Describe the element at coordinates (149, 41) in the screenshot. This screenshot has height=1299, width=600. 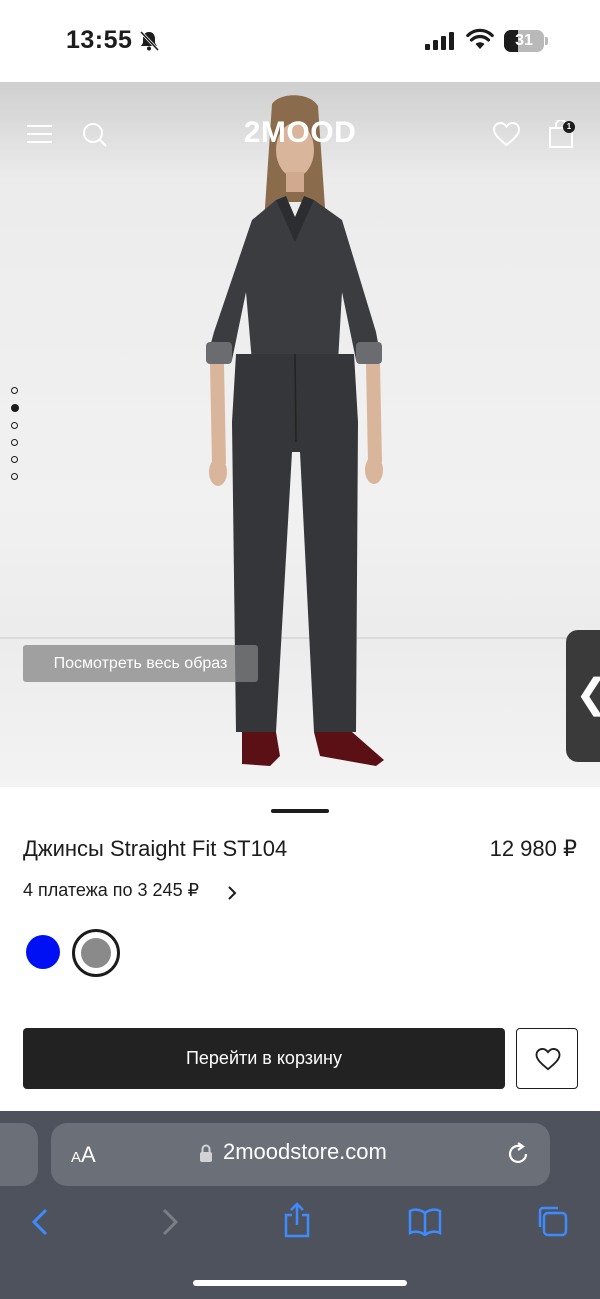
I see `muted-bell-icon` at that location.